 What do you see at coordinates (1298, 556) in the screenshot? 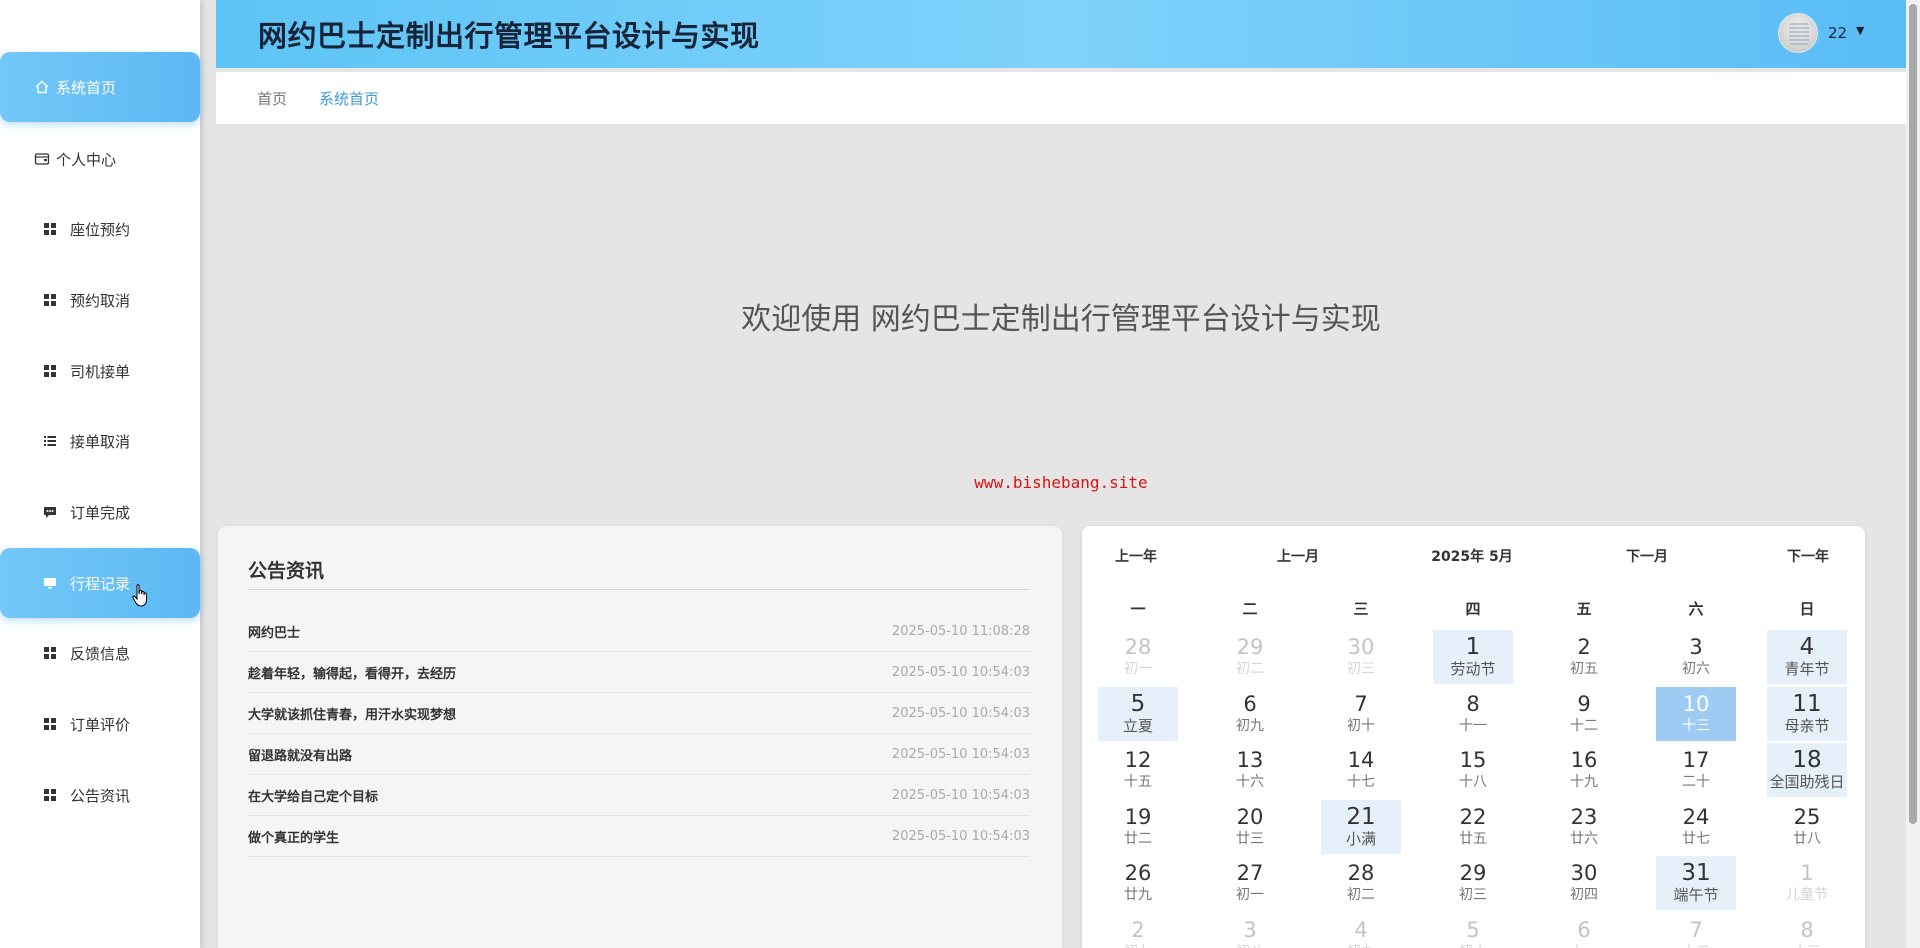
I see `calendar-prev-month: 上一月` at bounding box center [1298, 556].